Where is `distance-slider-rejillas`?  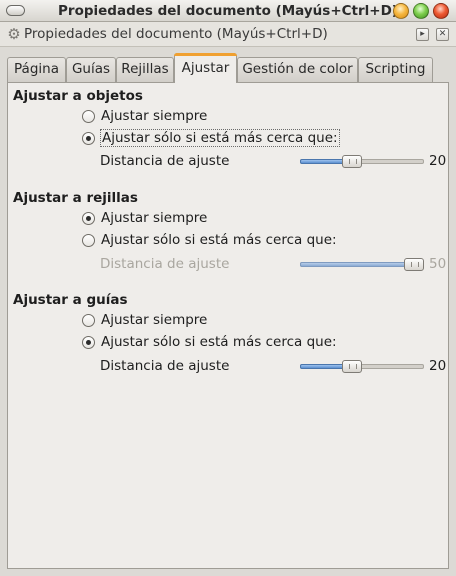
distance-slider-rejillas is located at coordinates (362, 264).